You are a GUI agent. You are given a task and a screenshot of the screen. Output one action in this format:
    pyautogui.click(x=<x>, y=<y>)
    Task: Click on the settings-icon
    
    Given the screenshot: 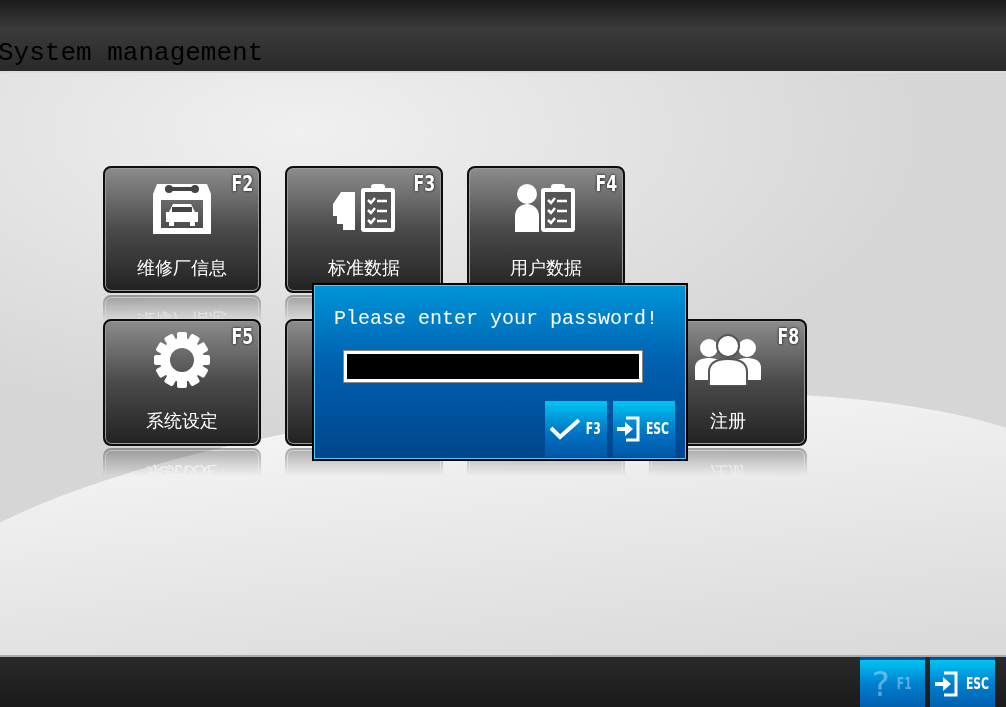 What is the action you would take?
    pyautogui.click(x=182, y=360)
    